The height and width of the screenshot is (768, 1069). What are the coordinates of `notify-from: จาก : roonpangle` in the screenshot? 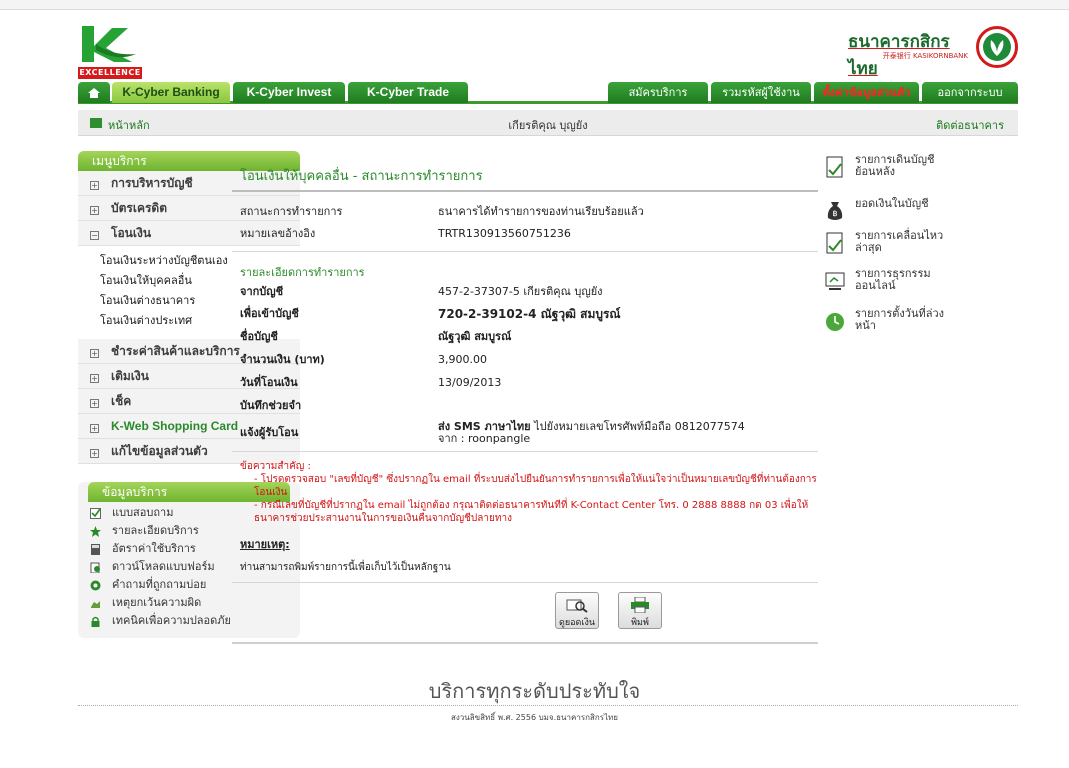 It's located at (484, 438).